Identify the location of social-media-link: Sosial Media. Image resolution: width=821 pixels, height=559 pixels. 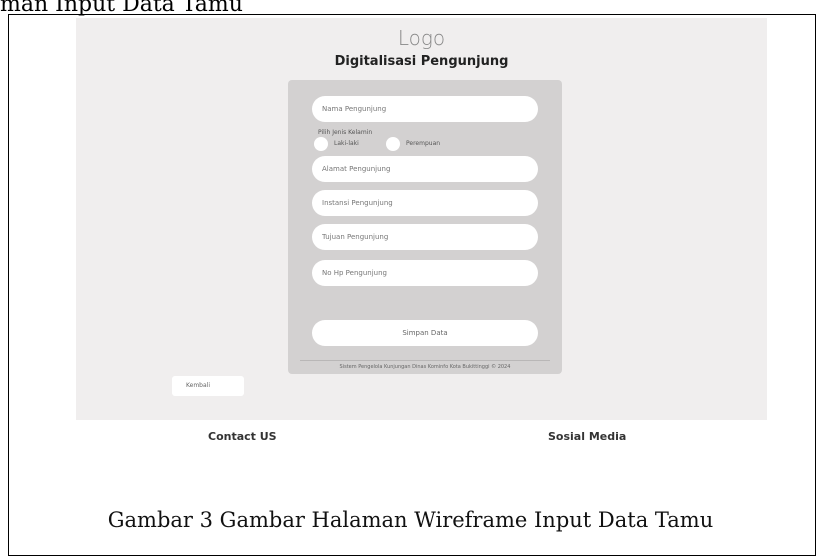
(587, 436).